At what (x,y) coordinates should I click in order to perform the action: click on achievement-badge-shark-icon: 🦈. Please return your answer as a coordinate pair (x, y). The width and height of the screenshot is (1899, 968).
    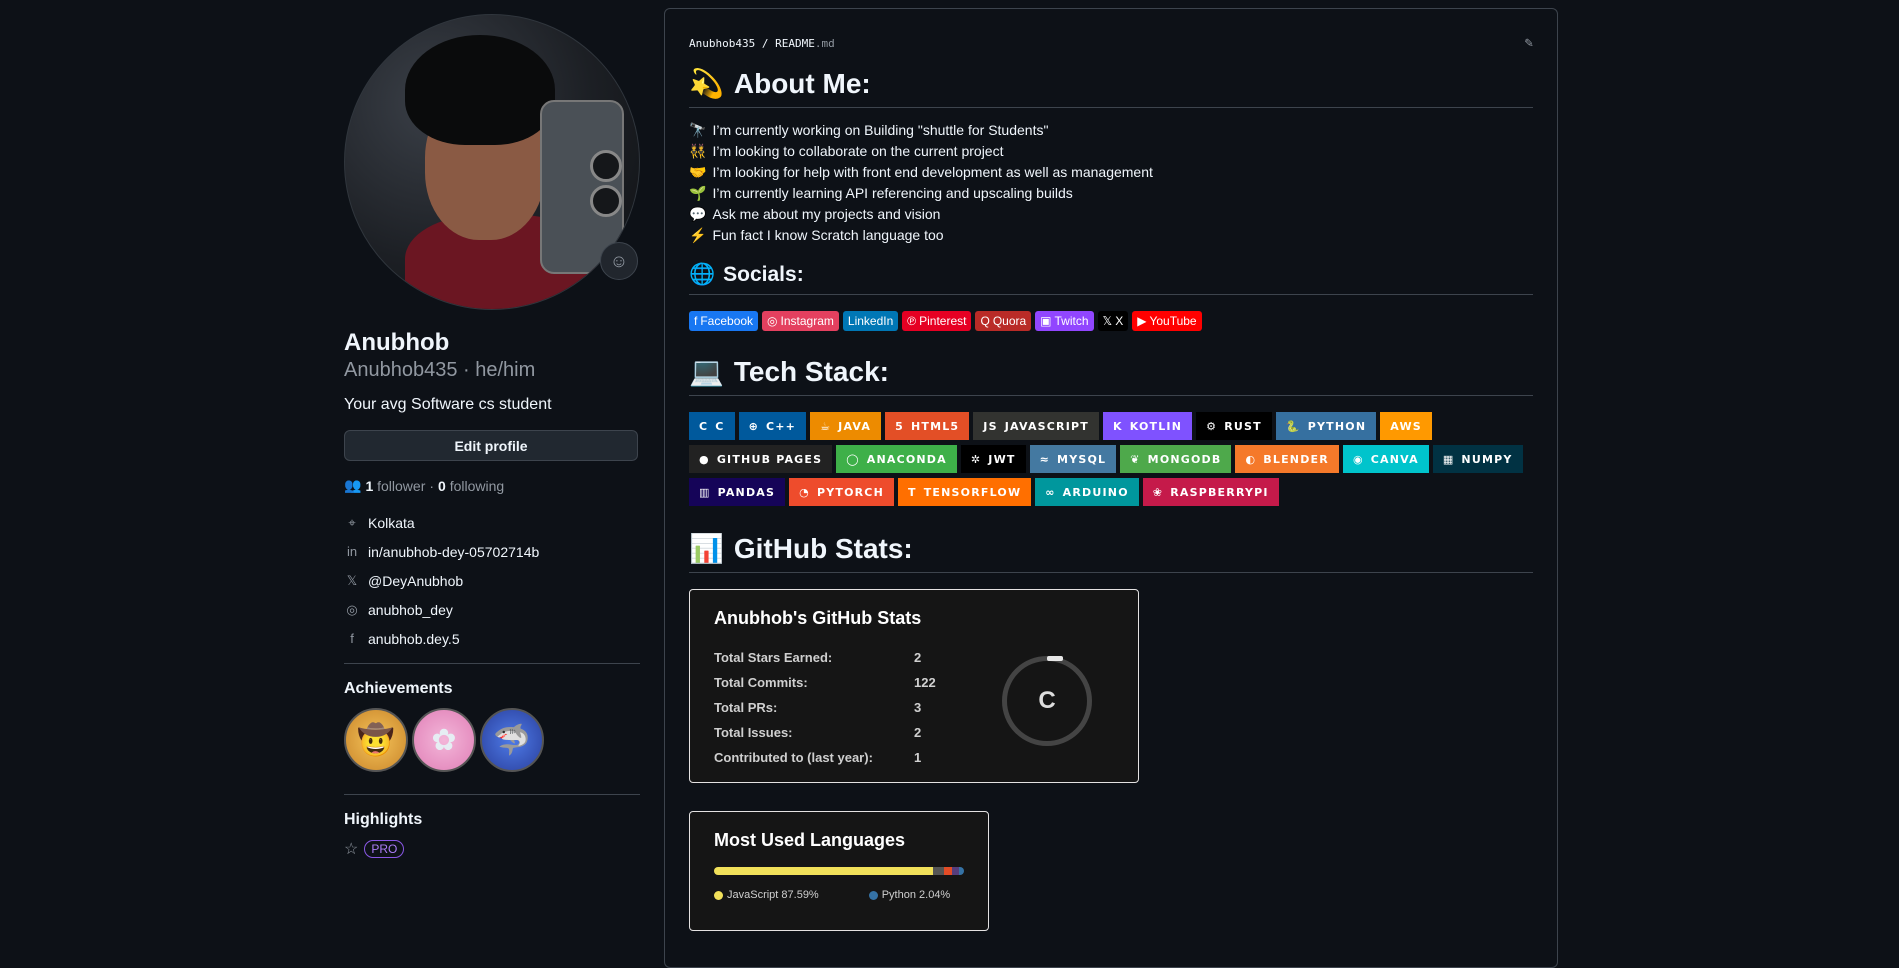
    Looking at the image, I should click on (512, 740).